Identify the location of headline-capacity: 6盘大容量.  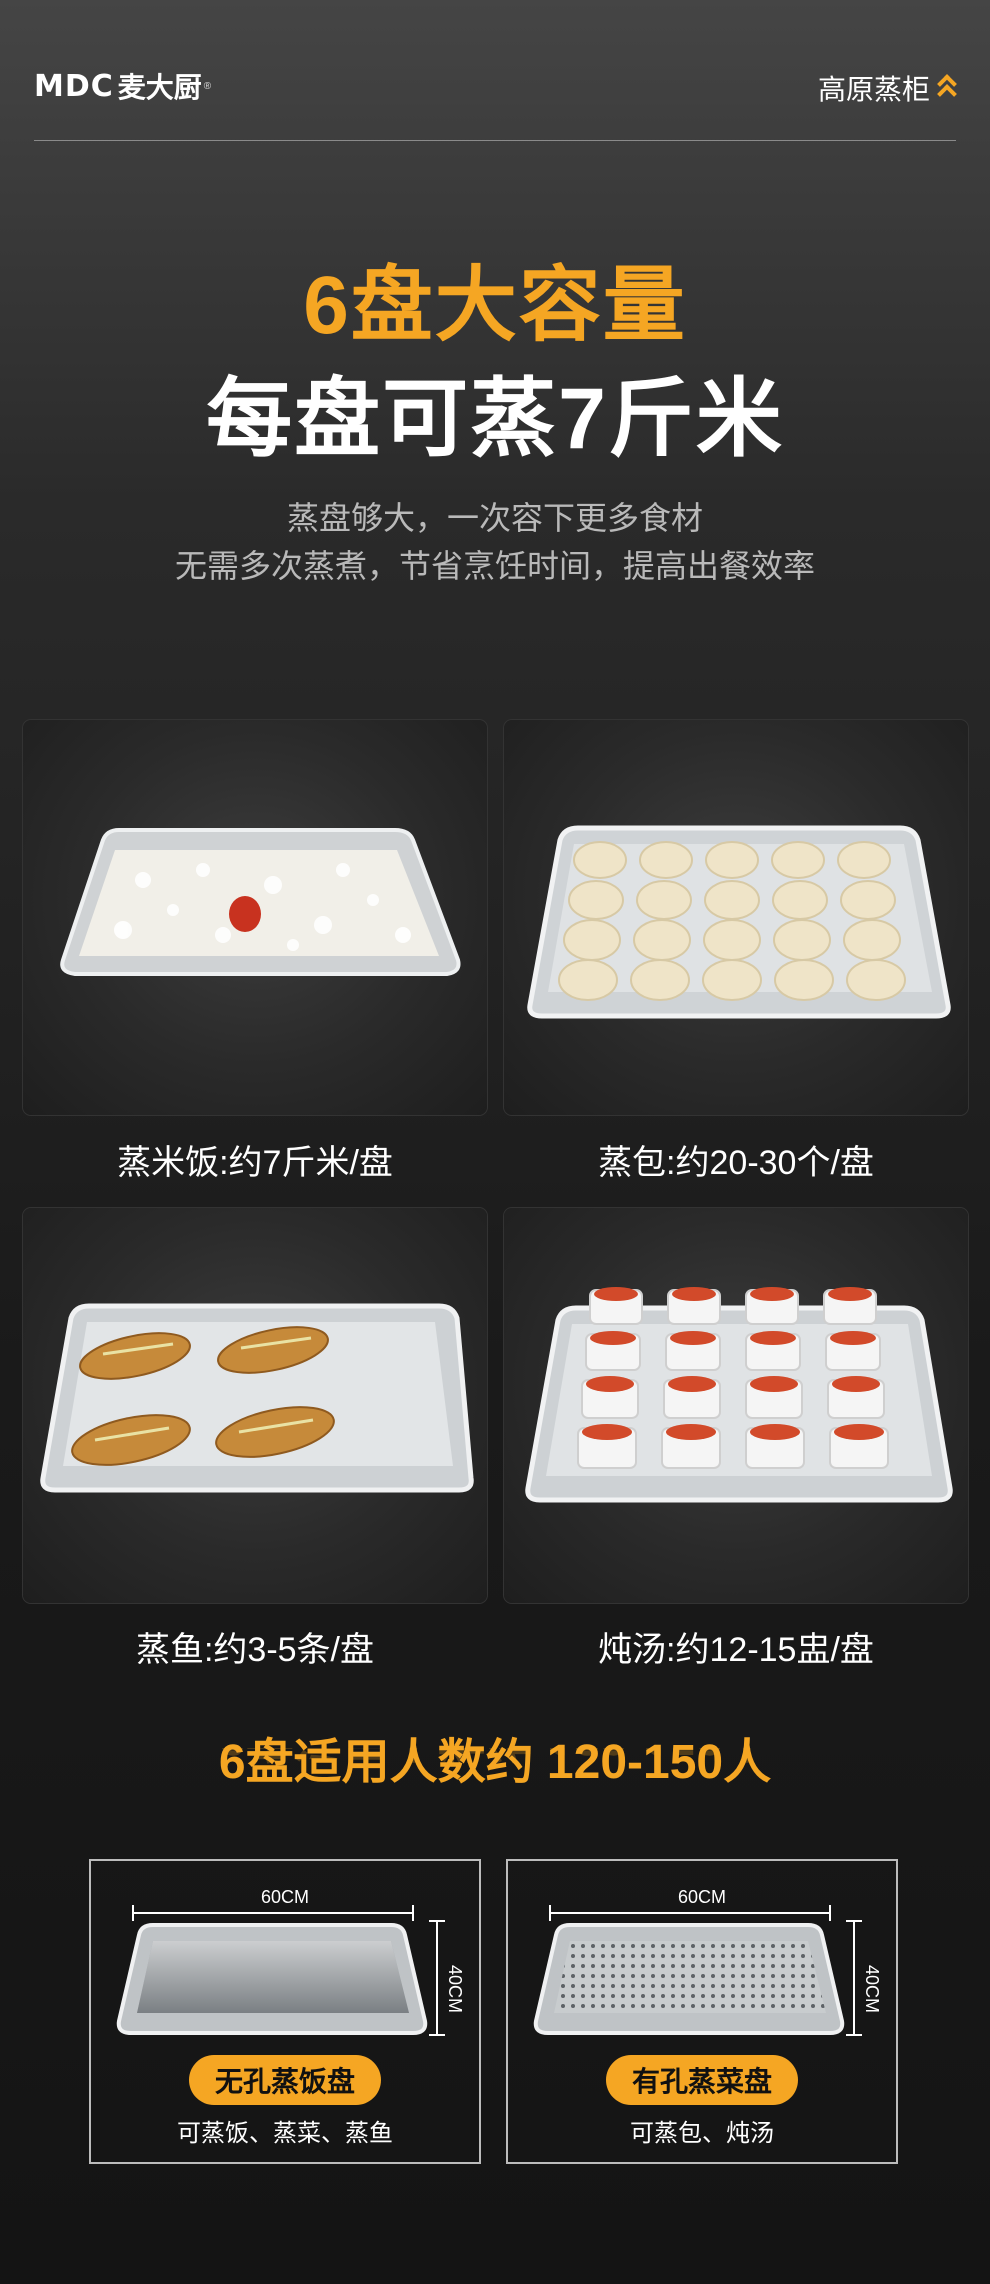
(495, 305).